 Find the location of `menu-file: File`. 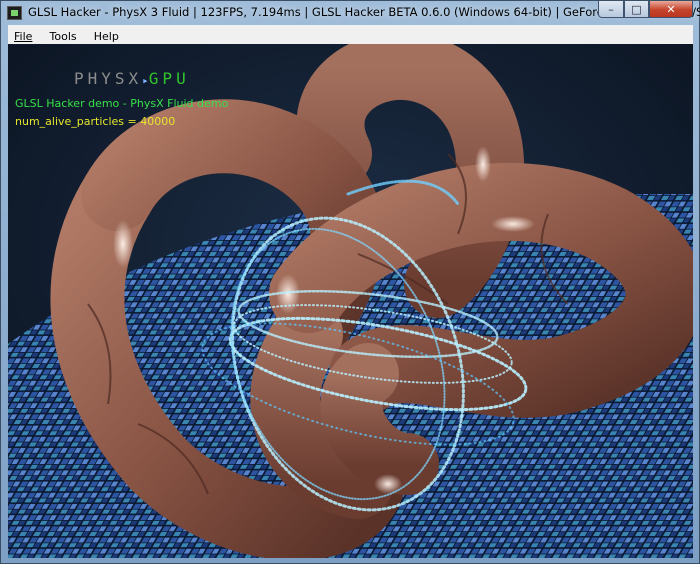

menu-file: File is located at coordinates (23, 35).